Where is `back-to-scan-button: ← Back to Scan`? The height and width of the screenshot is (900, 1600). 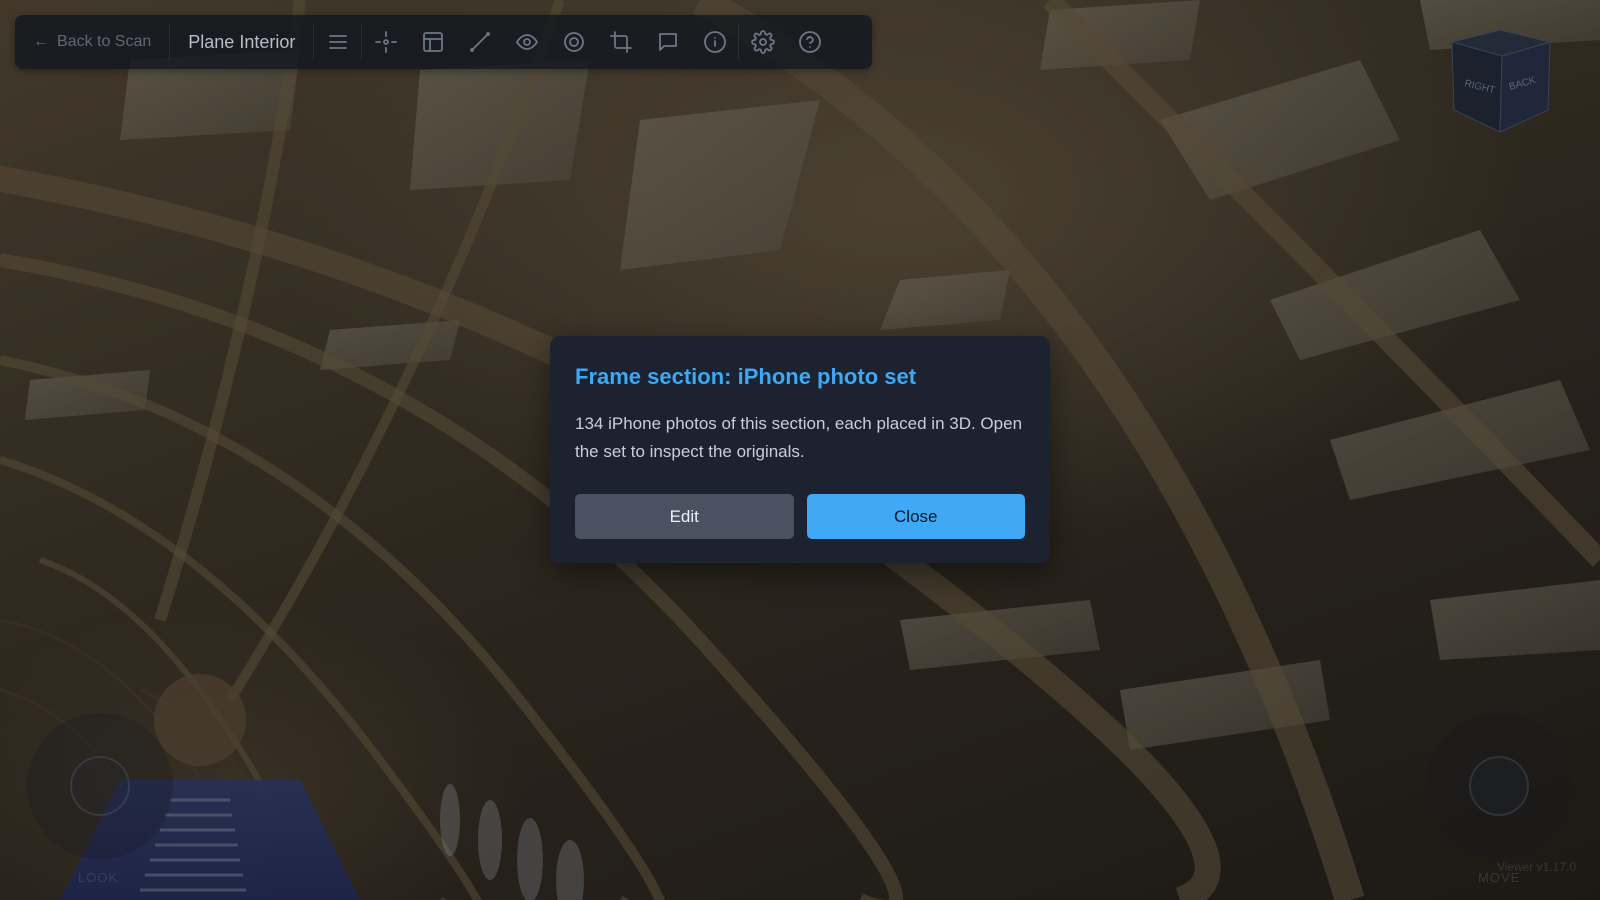 back-to-scan-button: ← Back to Scan is located at coordinates (92, 42).